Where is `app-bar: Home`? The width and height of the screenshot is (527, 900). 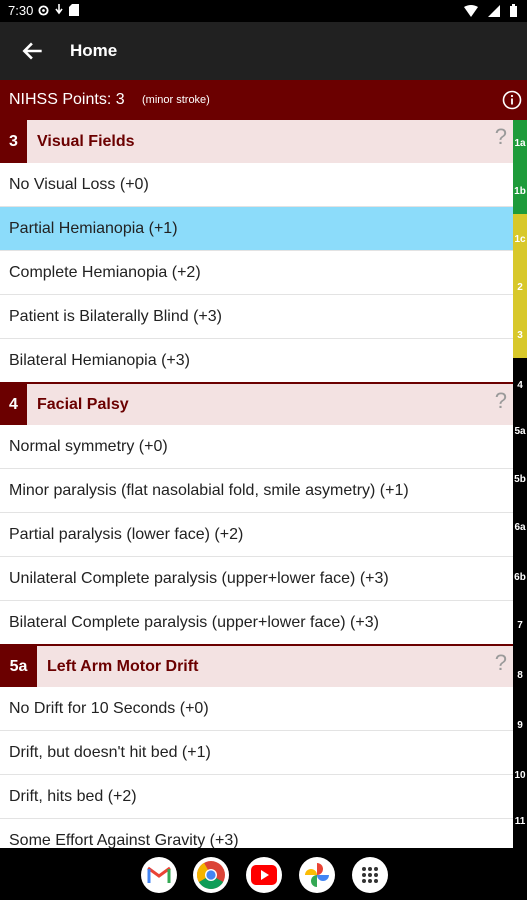 app-bar: Home is located at coordinates (263, 51).